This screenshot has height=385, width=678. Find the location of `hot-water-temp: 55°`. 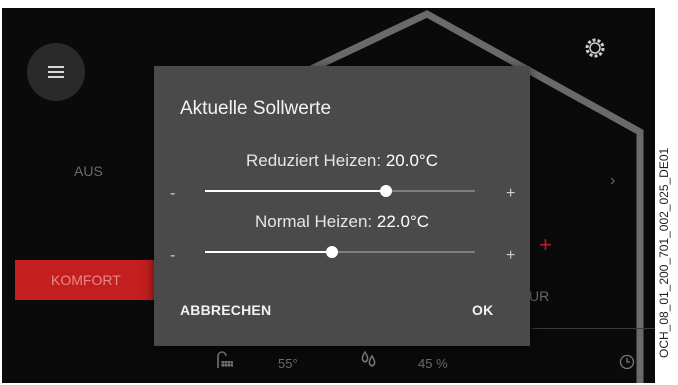

hot-water-temp: 55° is located at coordinates (288, 363).